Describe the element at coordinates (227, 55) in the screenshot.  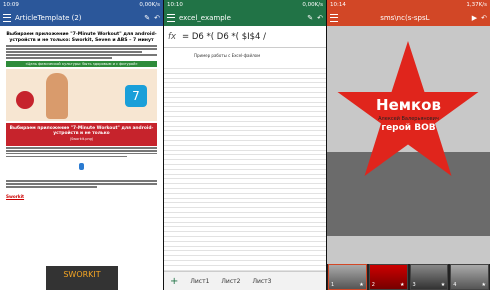
I see `sheet-title: Пример работы с Excel-файлом` at that location.